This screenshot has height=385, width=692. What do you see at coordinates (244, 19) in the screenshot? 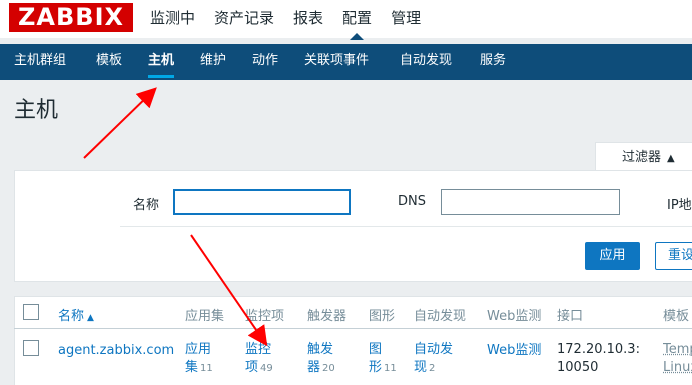
I see `menu-inventory: 资产记录` at bounding box center [244, 19].